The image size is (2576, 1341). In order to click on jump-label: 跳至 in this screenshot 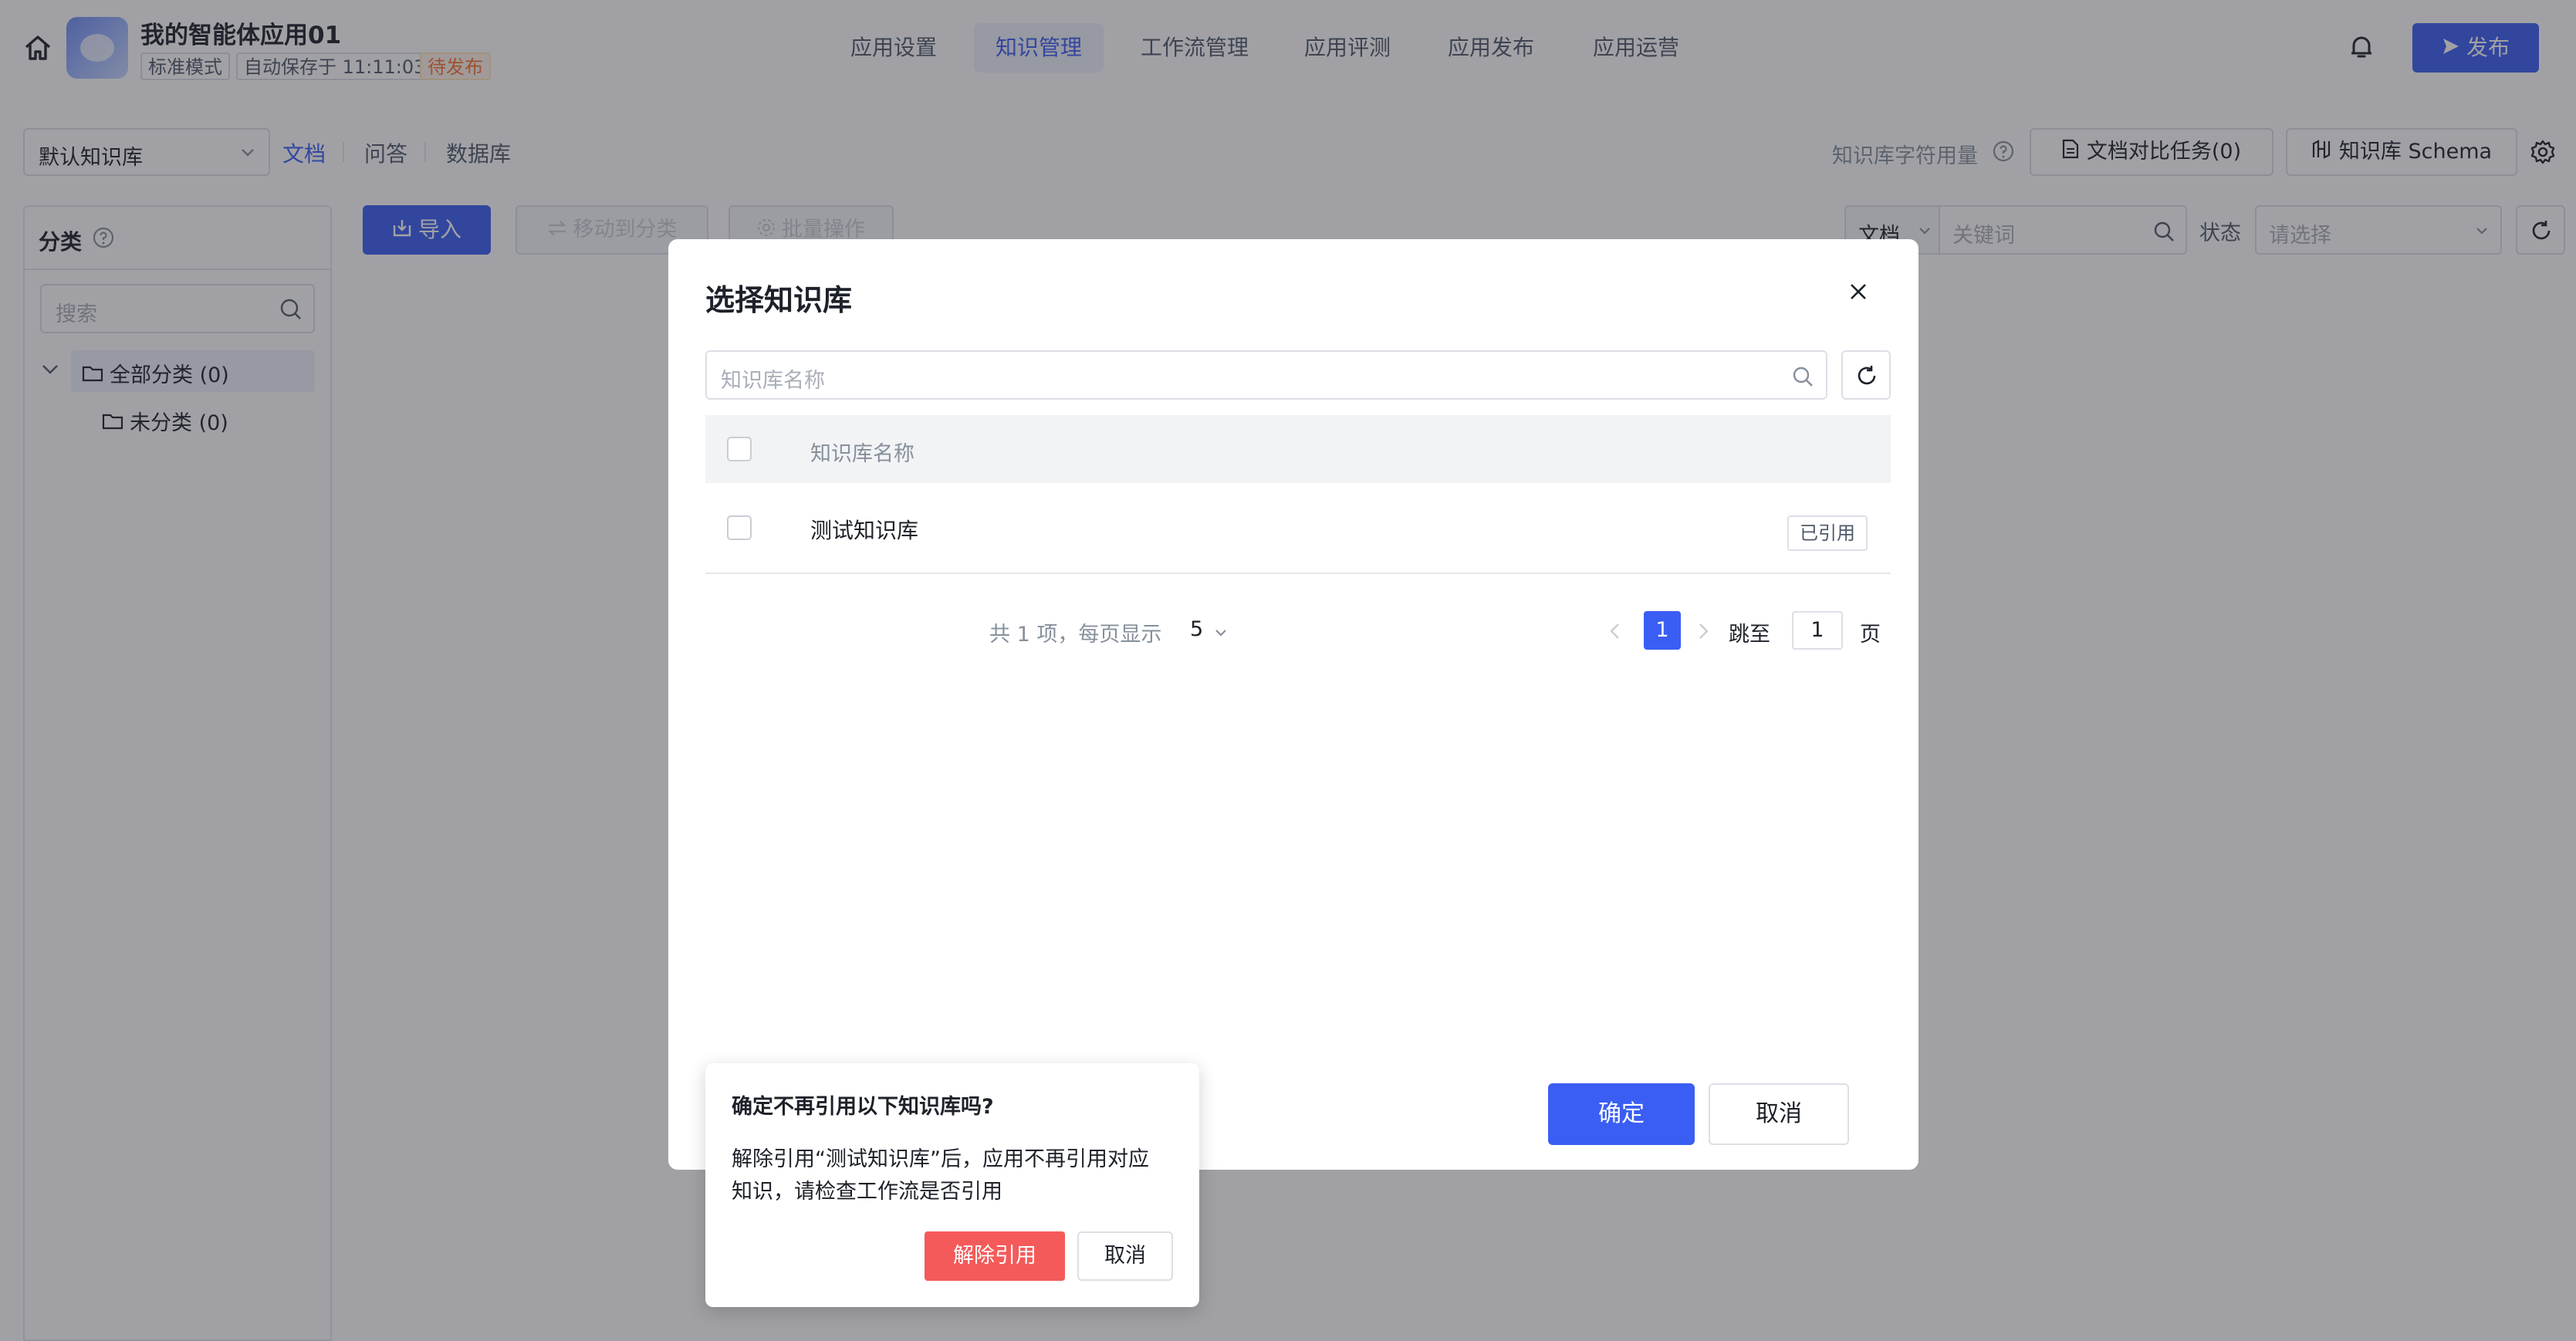, I will do `click(1749, 635)`.